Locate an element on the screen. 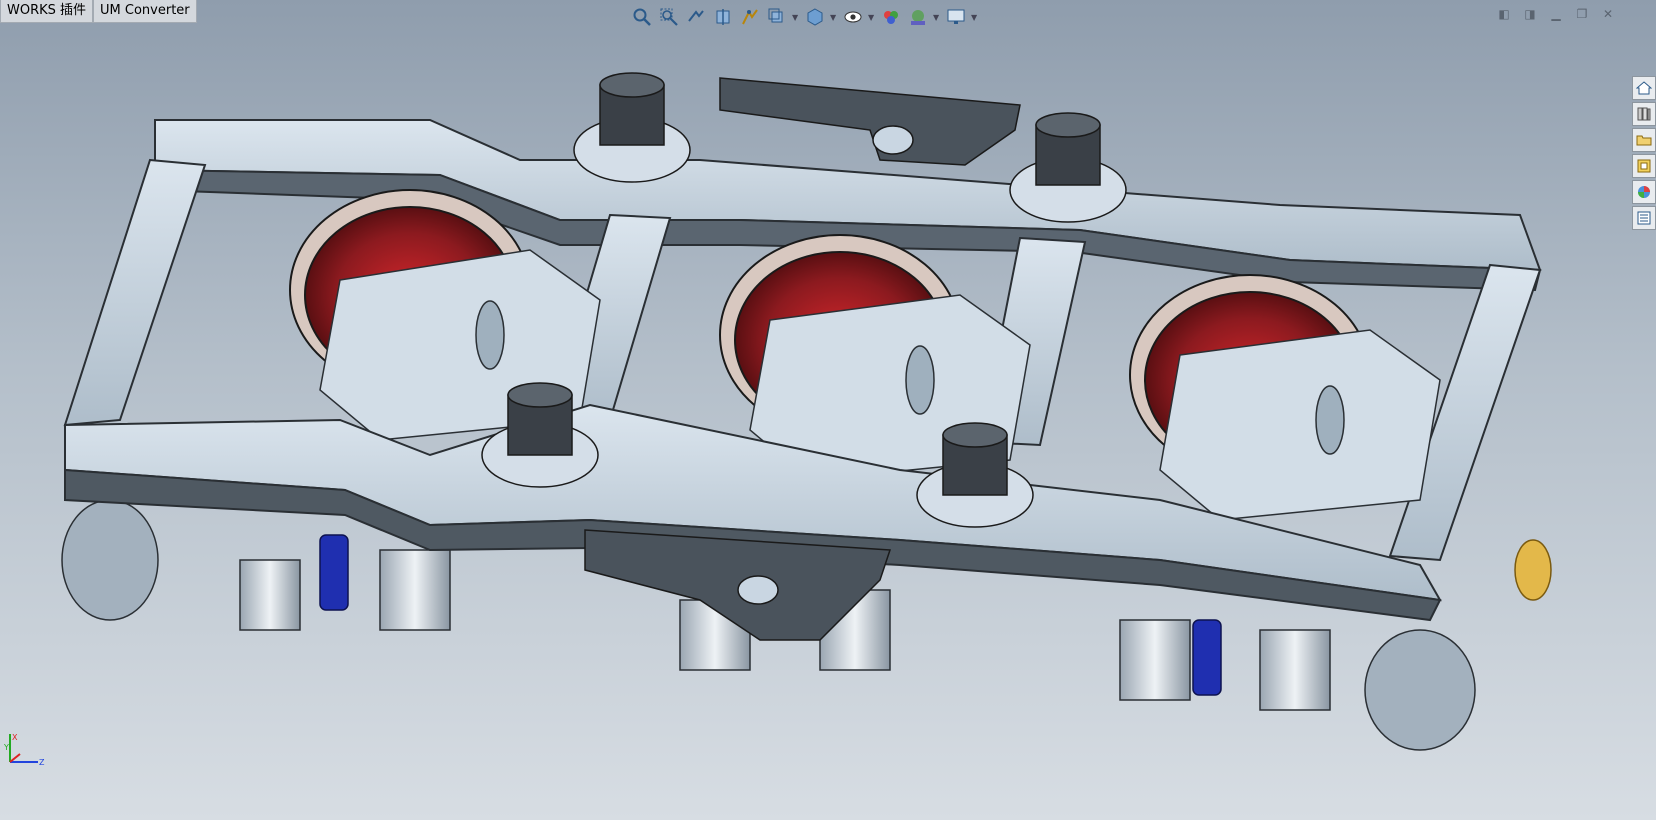  design-library-icon is located at coordinates (1644, 114).